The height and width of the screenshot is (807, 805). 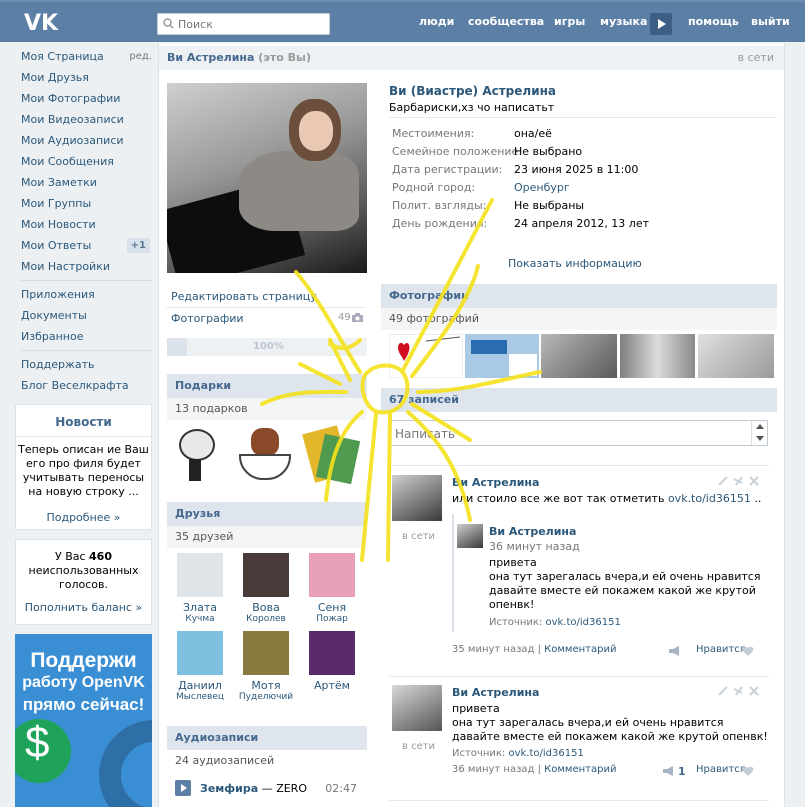 What do you see at coordinates (266, 607) in the screenshot?
I see `friend-name: Вова` at bounding box center [266, 607].